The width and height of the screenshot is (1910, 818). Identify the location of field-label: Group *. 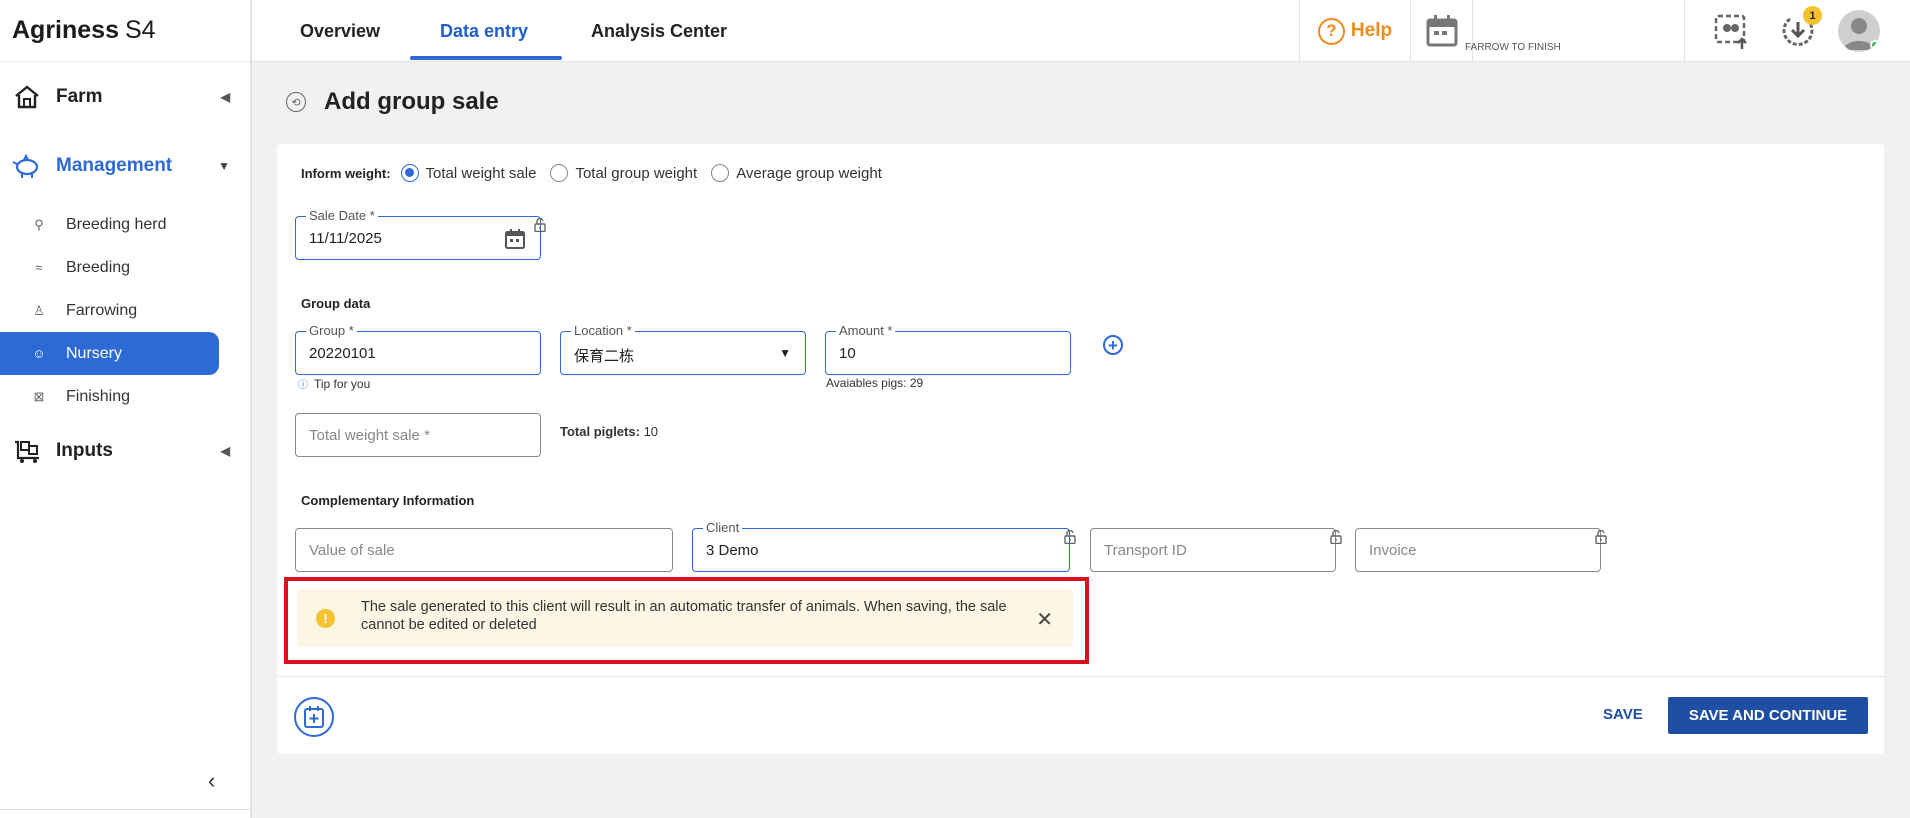
(331, 330).